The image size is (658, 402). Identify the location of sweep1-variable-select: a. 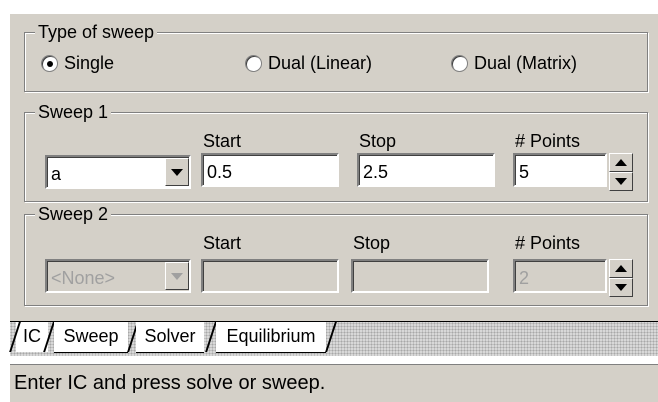
(118, 172).